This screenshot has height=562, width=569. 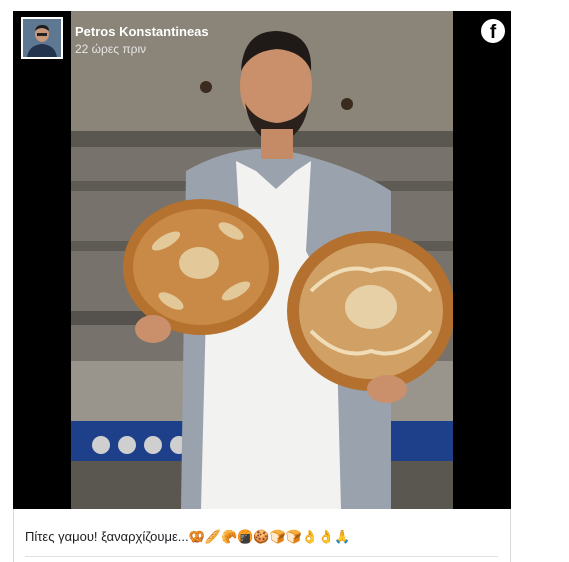 I want to click on divider, so click(x=261, y=556).